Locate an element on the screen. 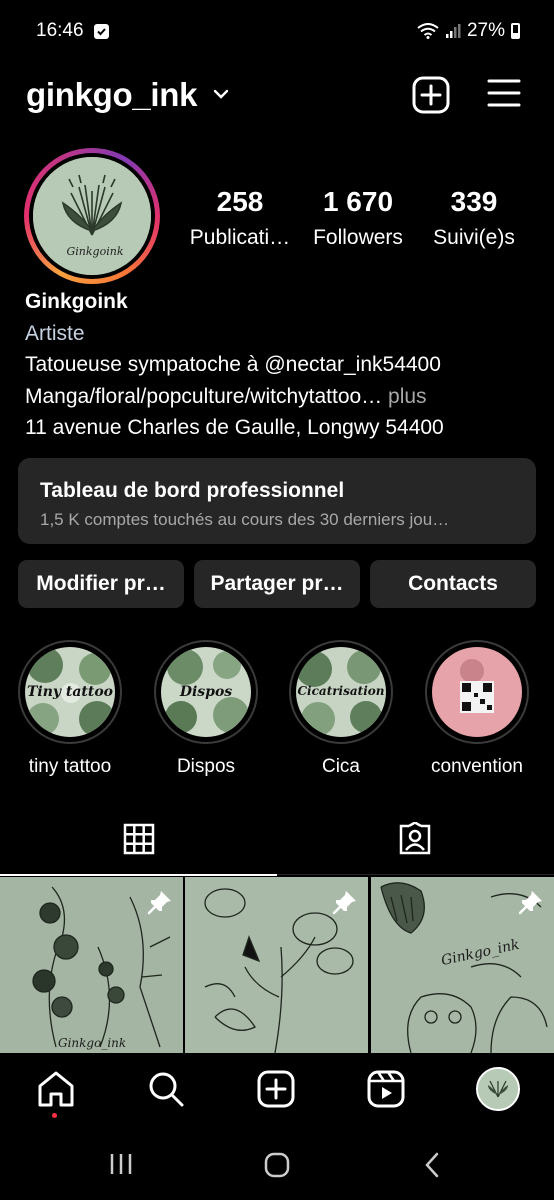 This screenshot has height=1200, width=554. profile-avatar: Ginkgoink is located at coordinates (92, 216).